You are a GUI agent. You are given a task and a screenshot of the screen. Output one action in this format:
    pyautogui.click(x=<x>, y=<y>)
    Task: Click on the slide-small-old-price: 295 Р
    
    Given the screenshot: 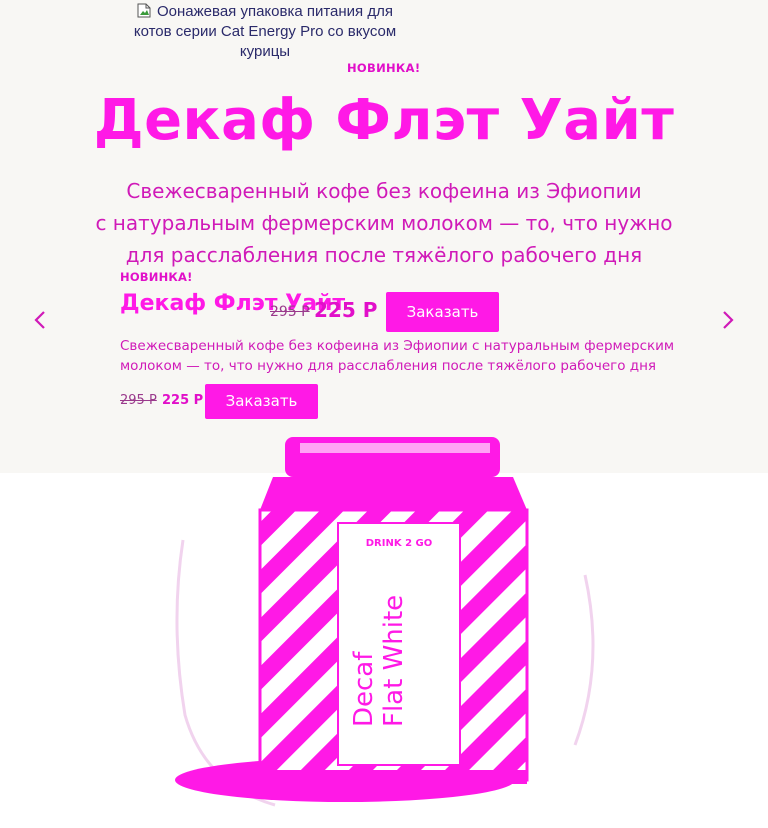 What is the action you would take?
    pyautogui.click(x=138, y=400)
    